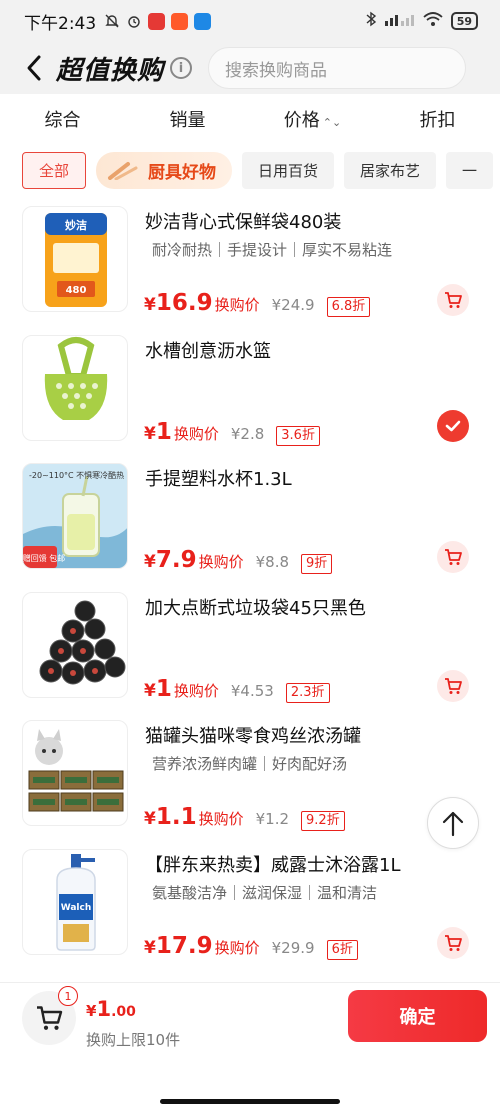 This screenshot has height=1111, width=500. Describe the element at coordinates (390, 170) in the screenshot. I see `category-chip-home-textile: 居家布艺` at that location.